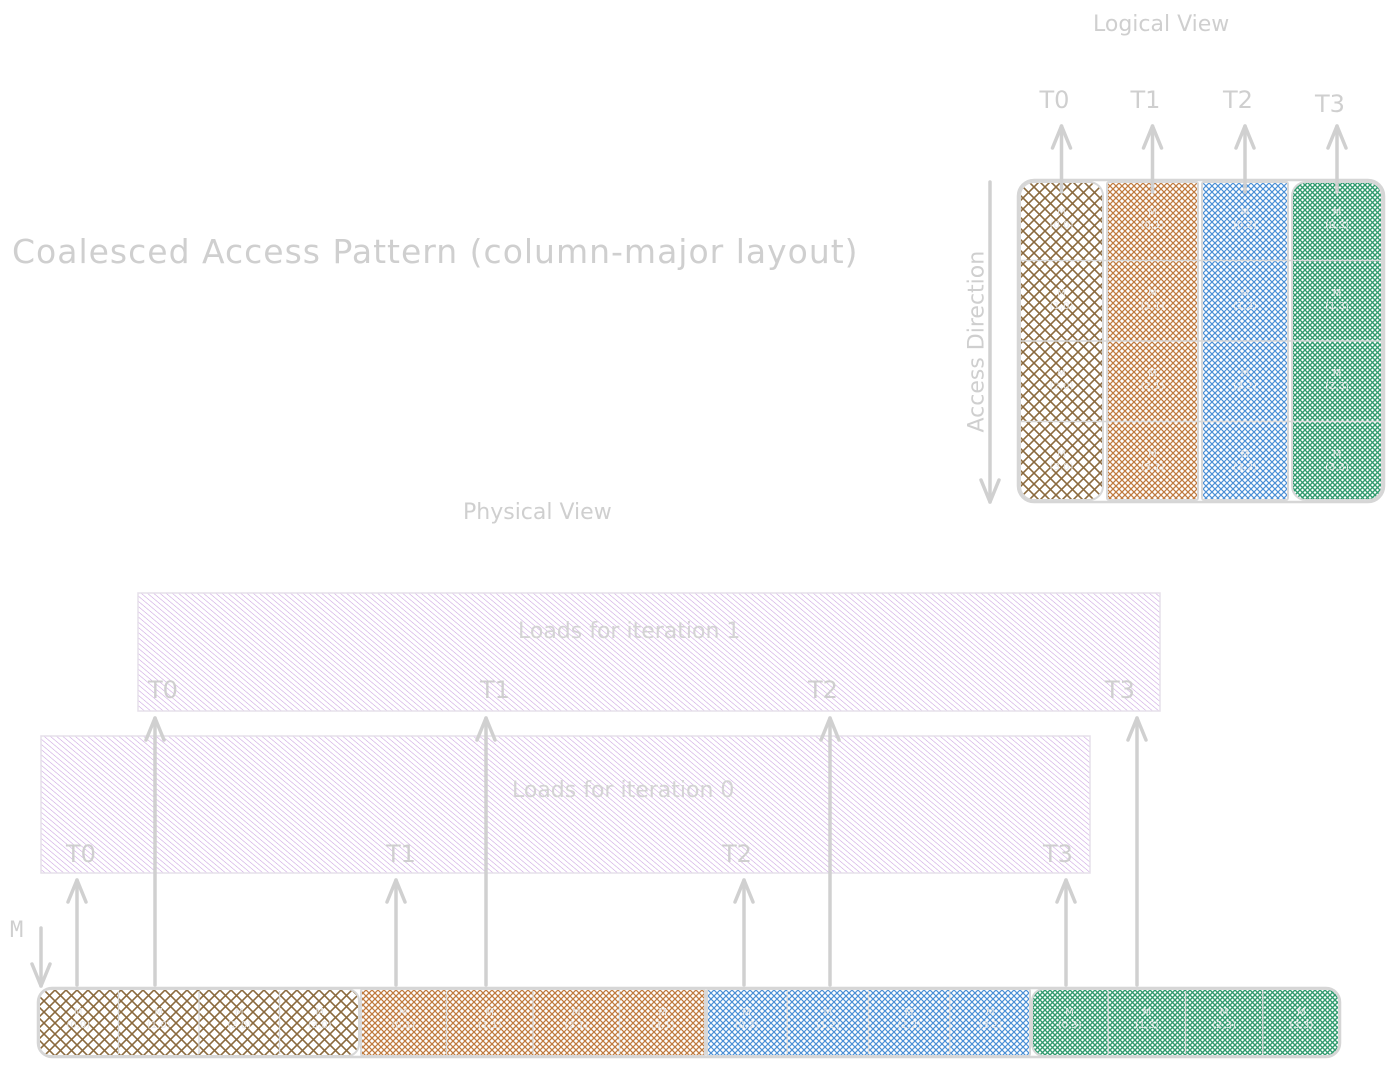 The width and height of the screenshot is (1395, 1069). Describe the element at coordinates (41, 957) in the screenshot. I see `memory-direction-arrow-icon` at that location.